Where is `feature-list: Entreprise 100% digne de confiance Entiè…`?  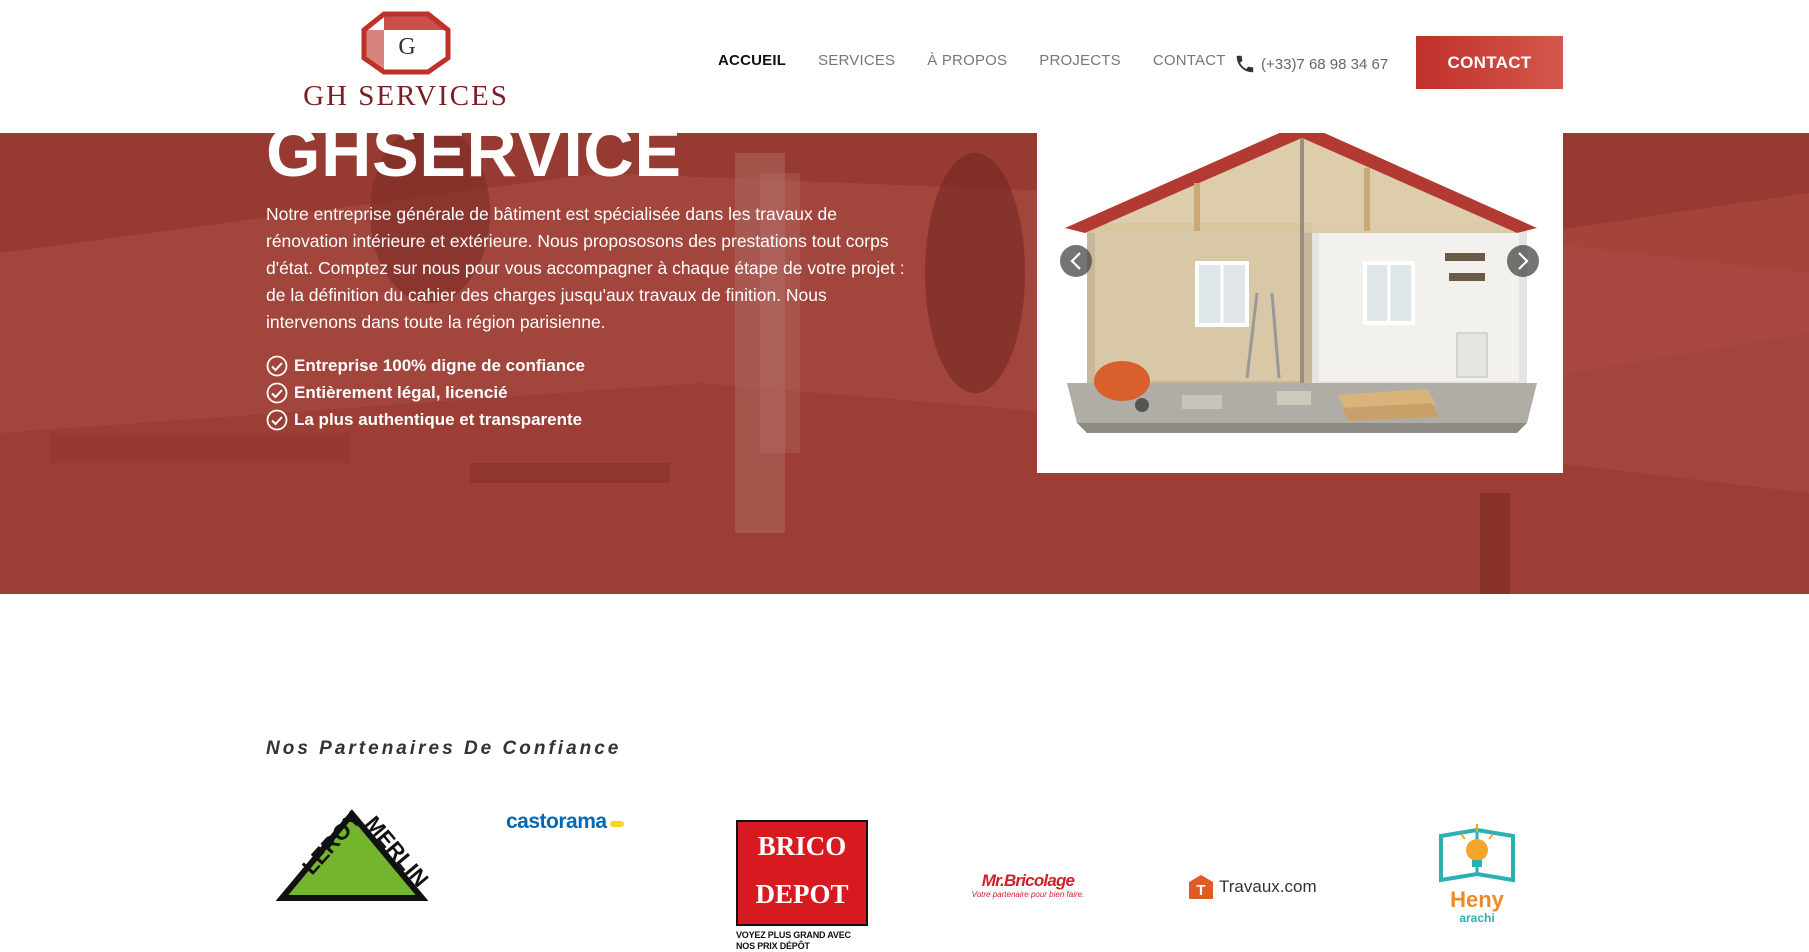
feature-list: Entreprise 100% digne de confiance Entiè… is located at coordinates (425, 392).